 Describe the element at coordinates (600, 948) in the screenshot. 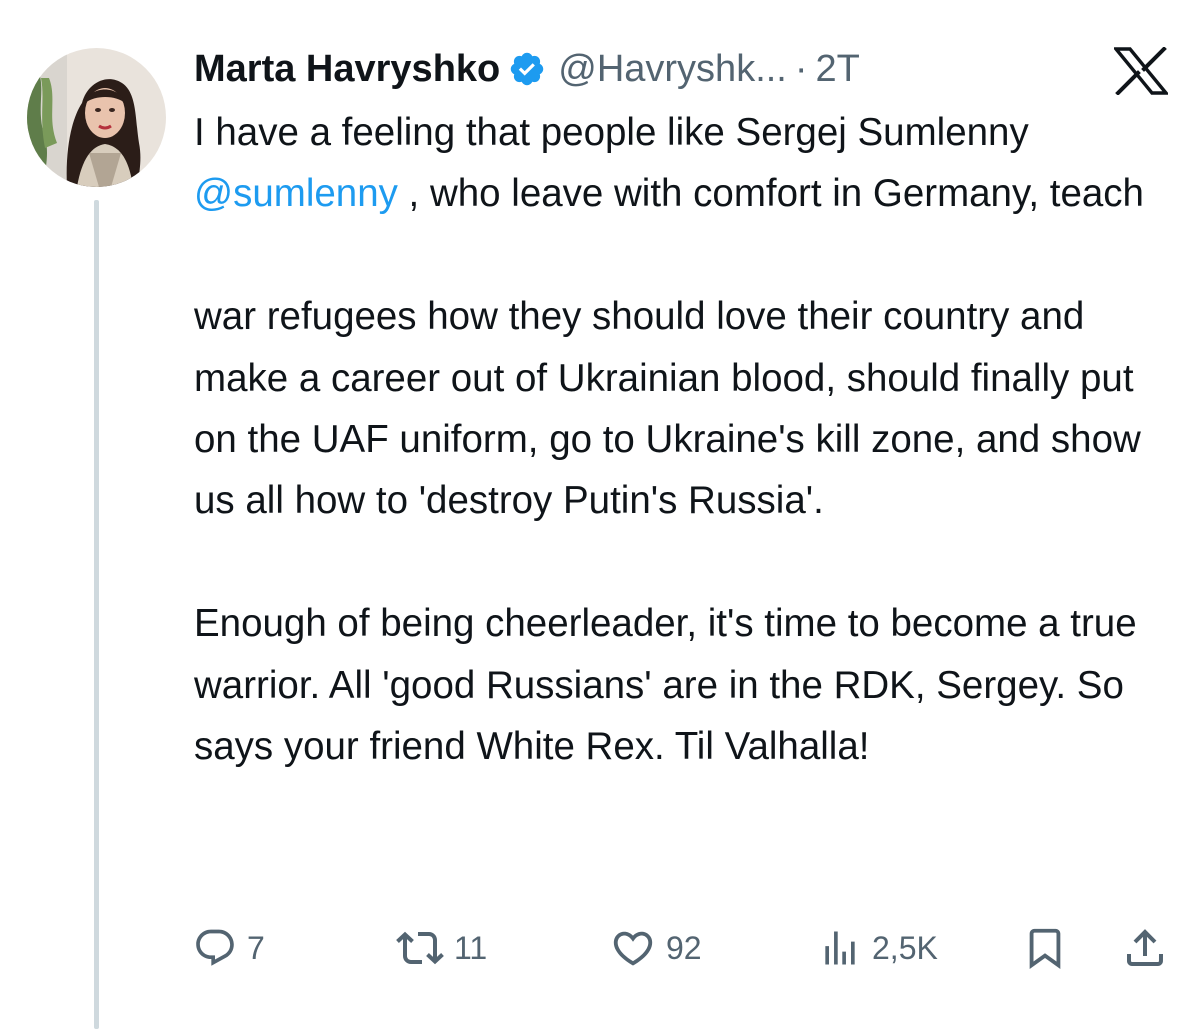

I see `action-bar: 7 11 92 2,5K` at that location.